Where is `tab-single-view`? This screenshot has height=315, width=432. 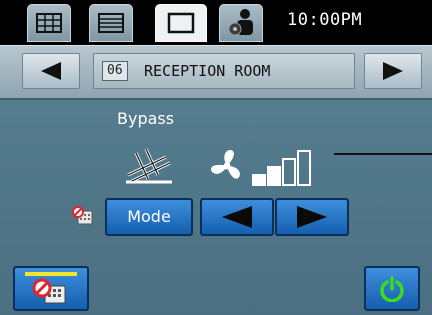 tab-single-view is located at coordinates (181, 23).